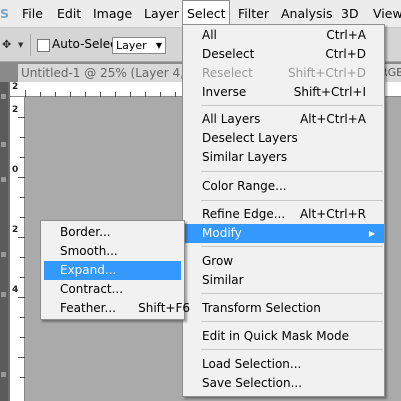 This screenshot has width=401, height=401. Describe the element at coordinates (284, 73) in the screenshot. I see `menu-item-reselect: Reselect Shift+Ctrl+D` at that location.